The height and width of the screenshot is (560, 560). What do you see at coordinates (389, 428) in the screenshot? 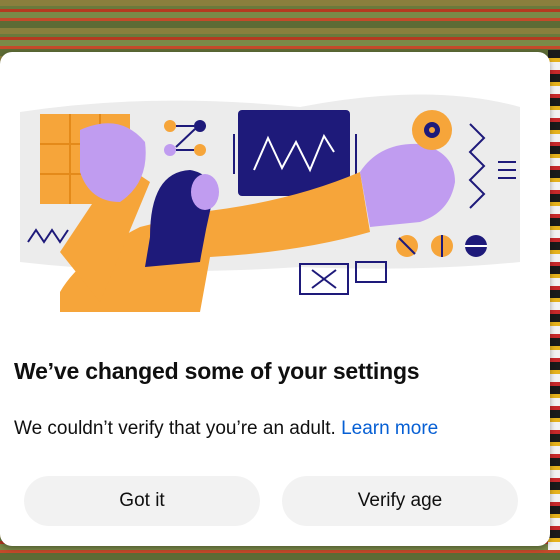
I see `learn-more-link: Learn more` at bounding box center [389, 428].